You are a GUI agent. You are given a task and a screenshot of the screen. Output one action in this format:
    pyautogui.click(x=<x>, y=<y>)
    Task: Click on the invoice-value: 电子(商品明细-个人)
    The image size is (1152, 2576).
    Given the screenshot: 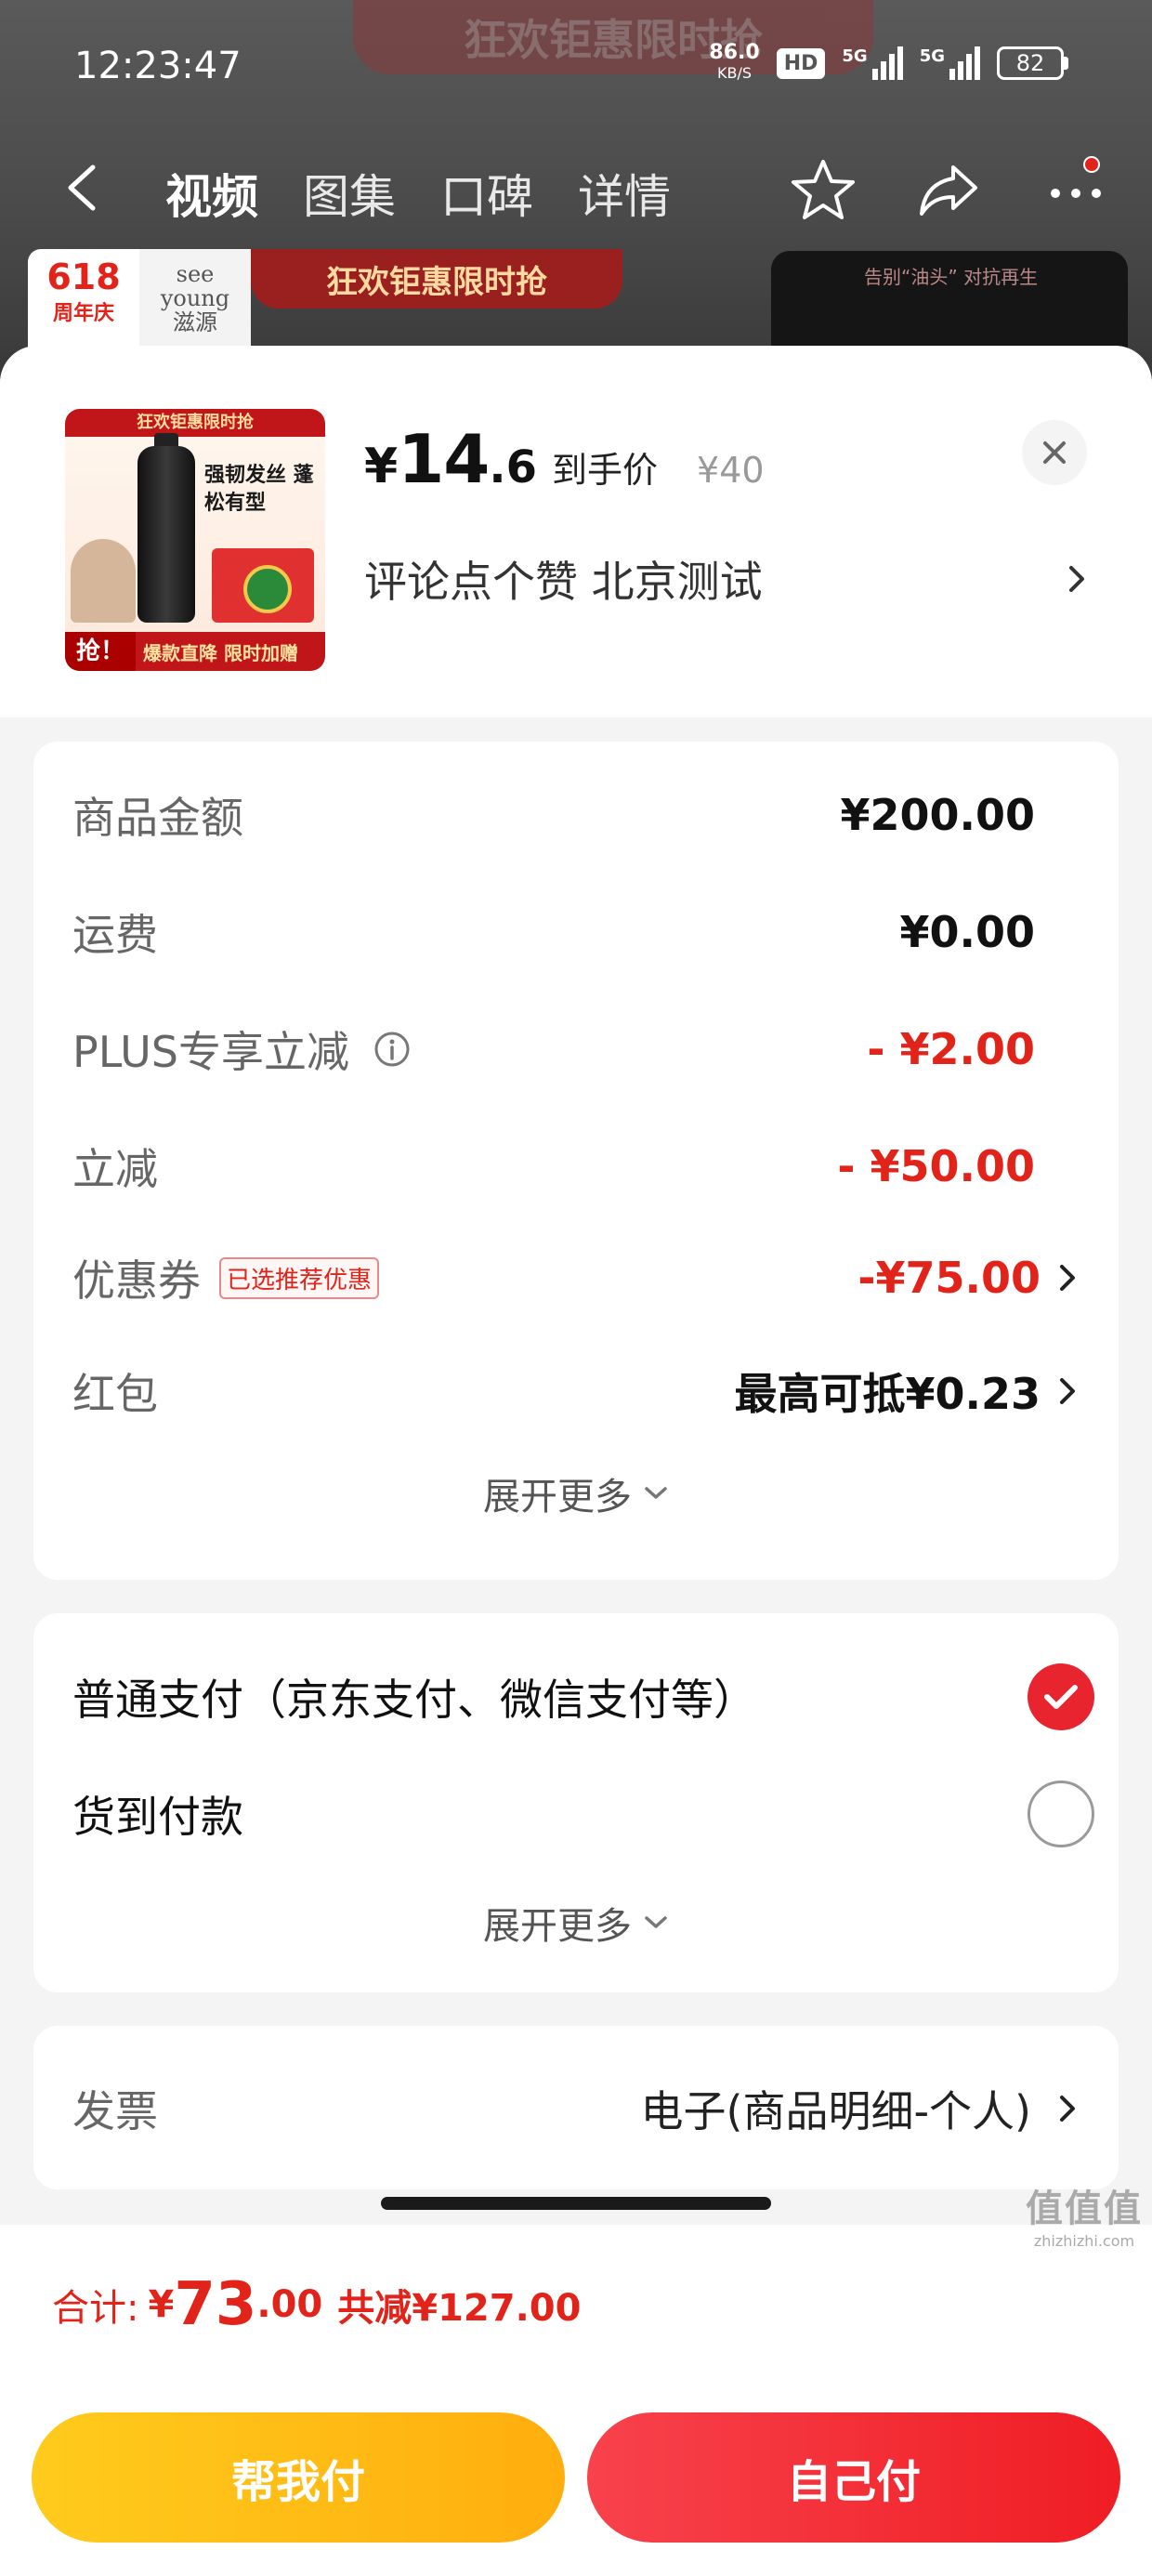 What is the action you would take?
    pyautogui.click(x=836, y=2111)
    